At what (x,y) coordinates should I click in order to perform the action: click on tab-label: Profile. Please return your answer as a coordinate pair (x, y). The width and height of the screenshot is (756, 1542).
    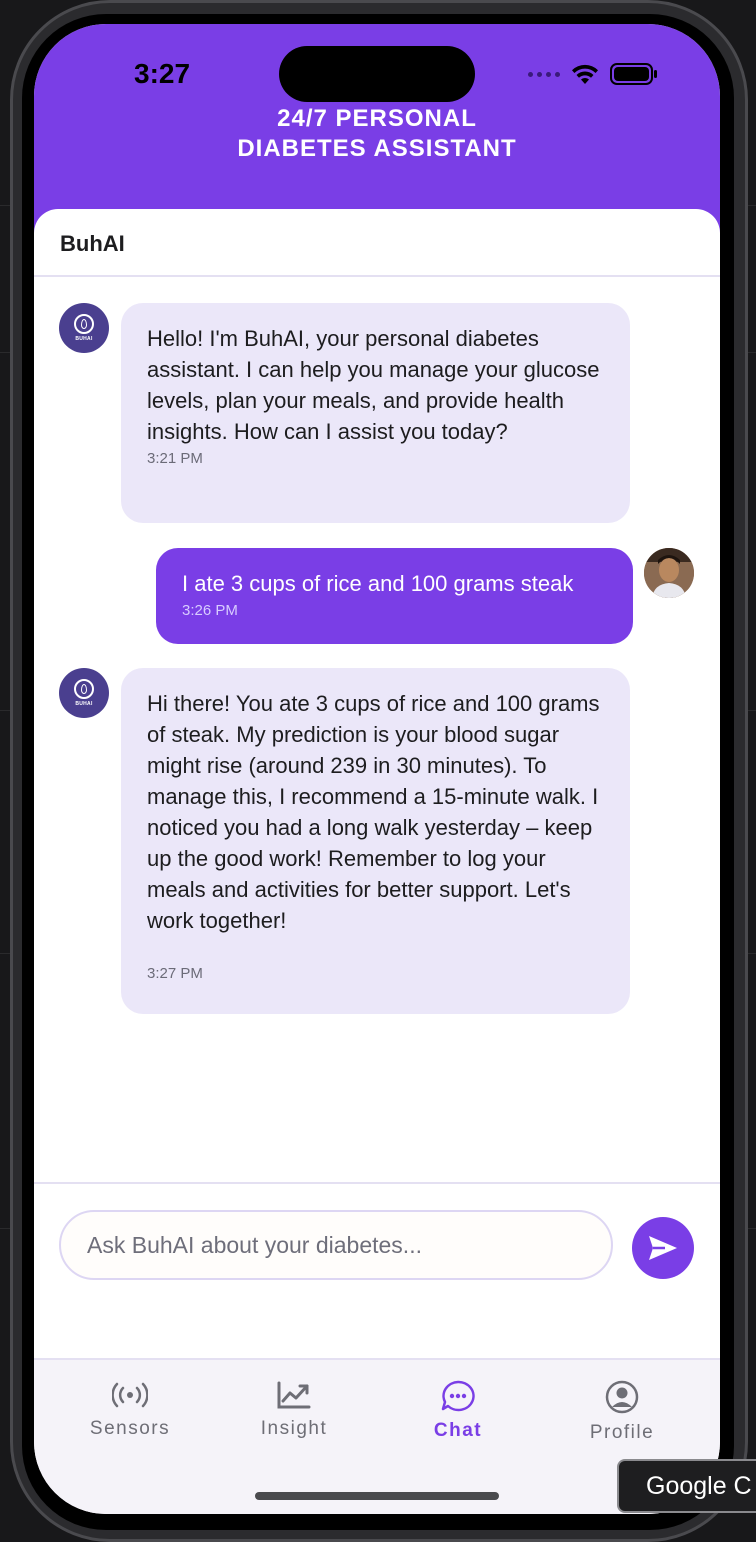
    Looking at the image, I should click on (622, 1432).